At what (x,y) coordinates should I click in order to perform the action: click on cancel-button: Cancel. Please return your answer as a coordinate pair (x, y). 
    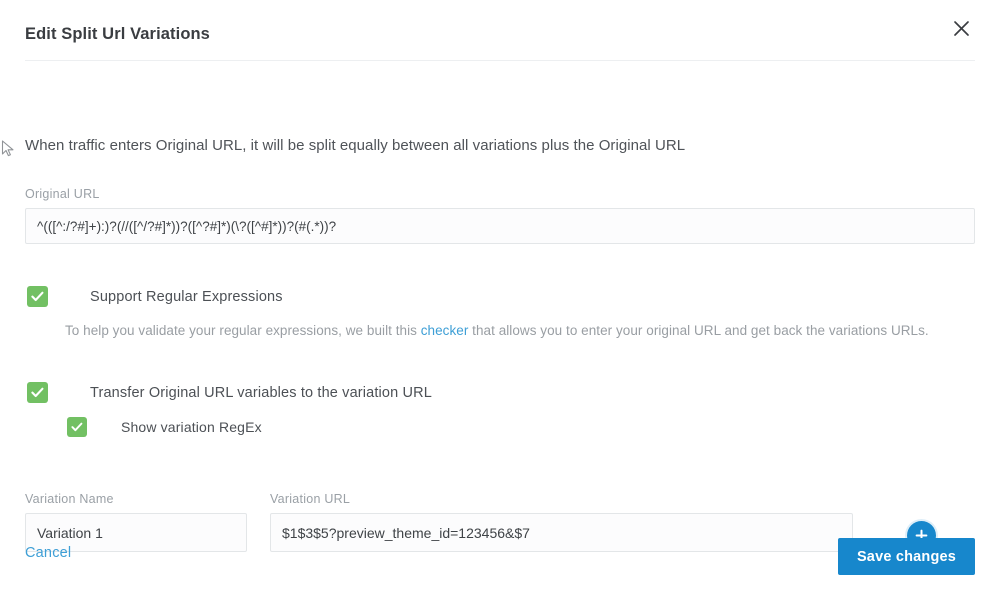
    Looking at the image, I should click on (48, 553).